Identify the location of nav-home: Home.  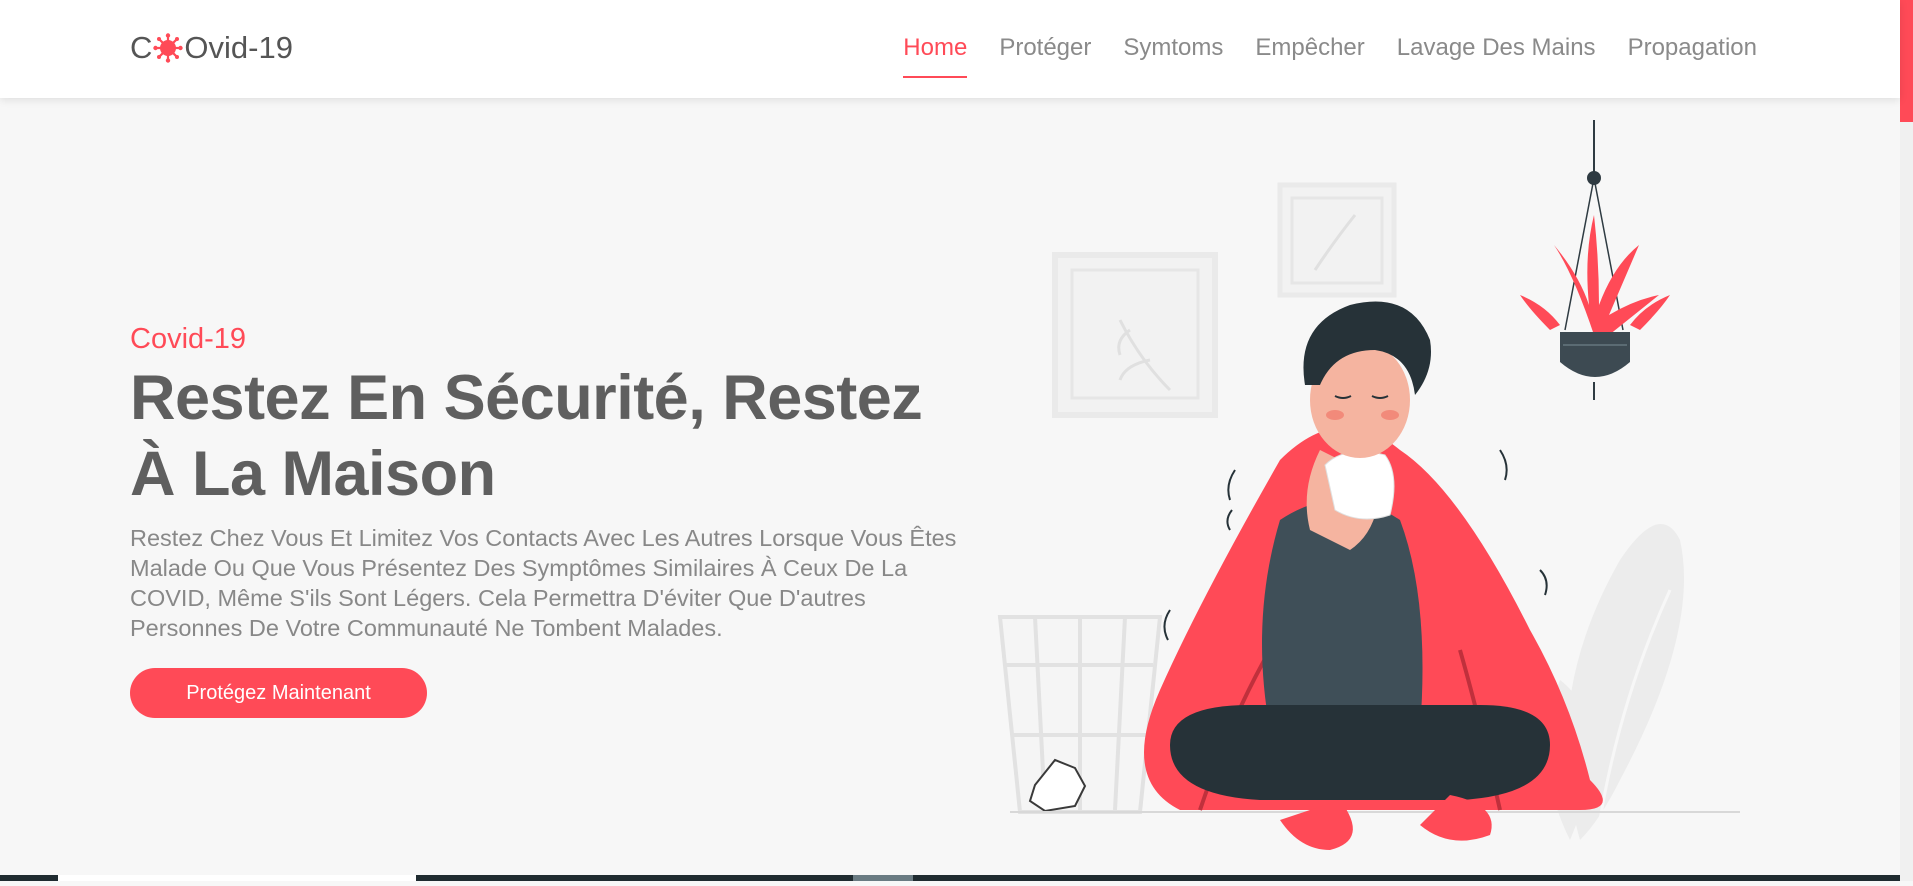
(935, 54).